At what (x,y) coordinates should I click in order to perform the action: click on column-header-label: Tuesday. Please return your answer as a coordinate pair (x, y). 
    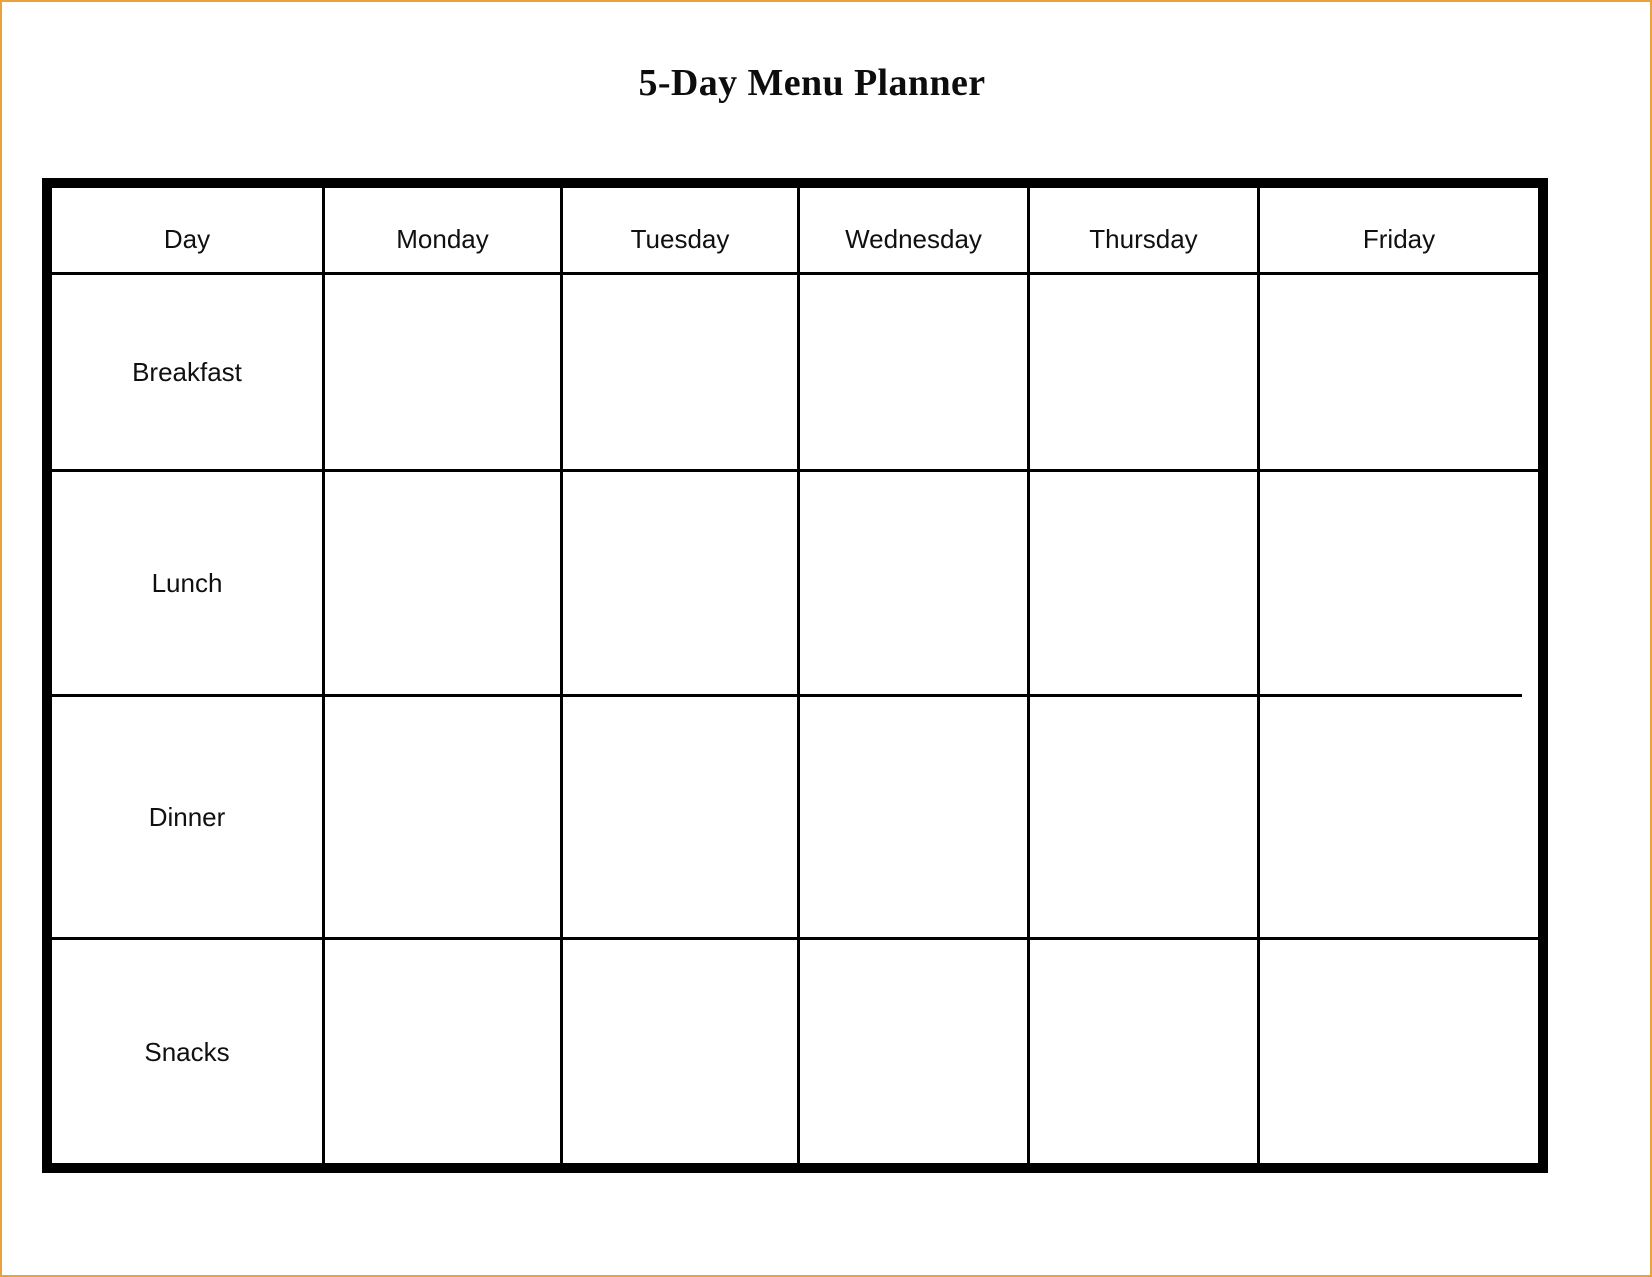
    Looking at the image, I should click on (680, 239).